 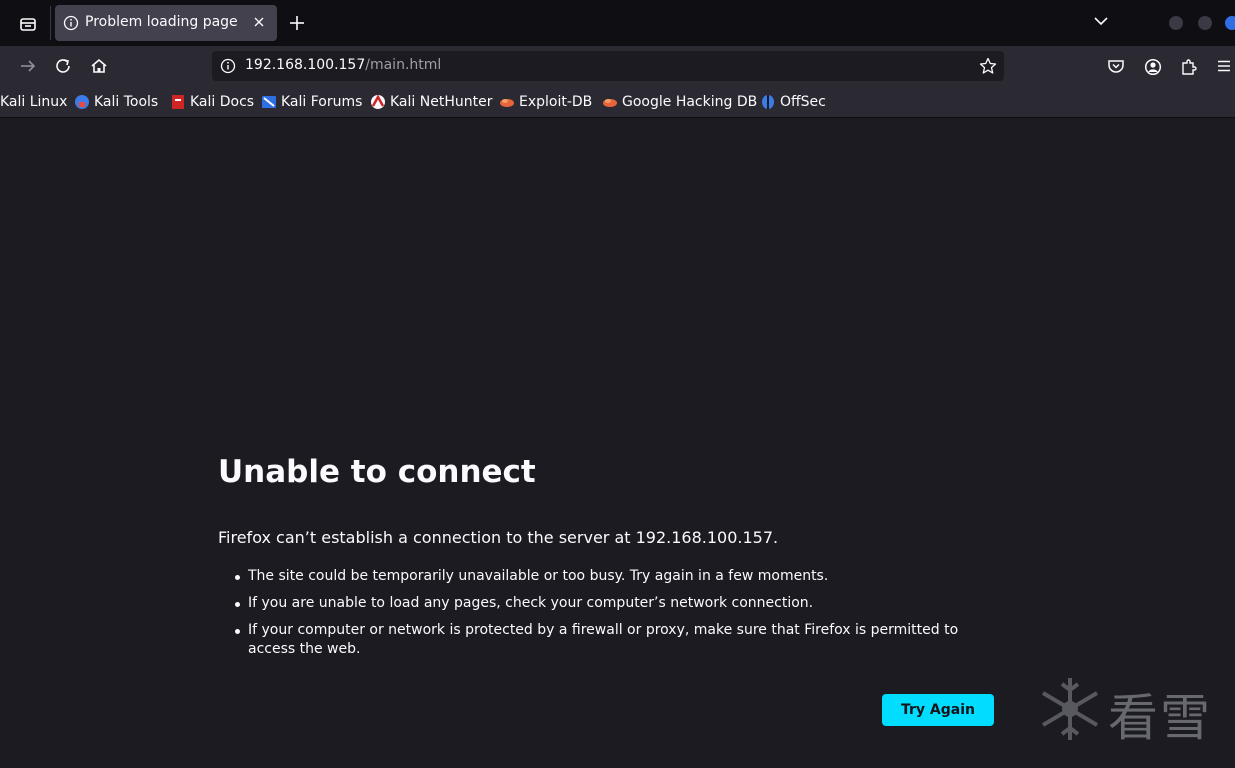 I want to click on bookmark-label: OffSec, so click(x=803, y=102).